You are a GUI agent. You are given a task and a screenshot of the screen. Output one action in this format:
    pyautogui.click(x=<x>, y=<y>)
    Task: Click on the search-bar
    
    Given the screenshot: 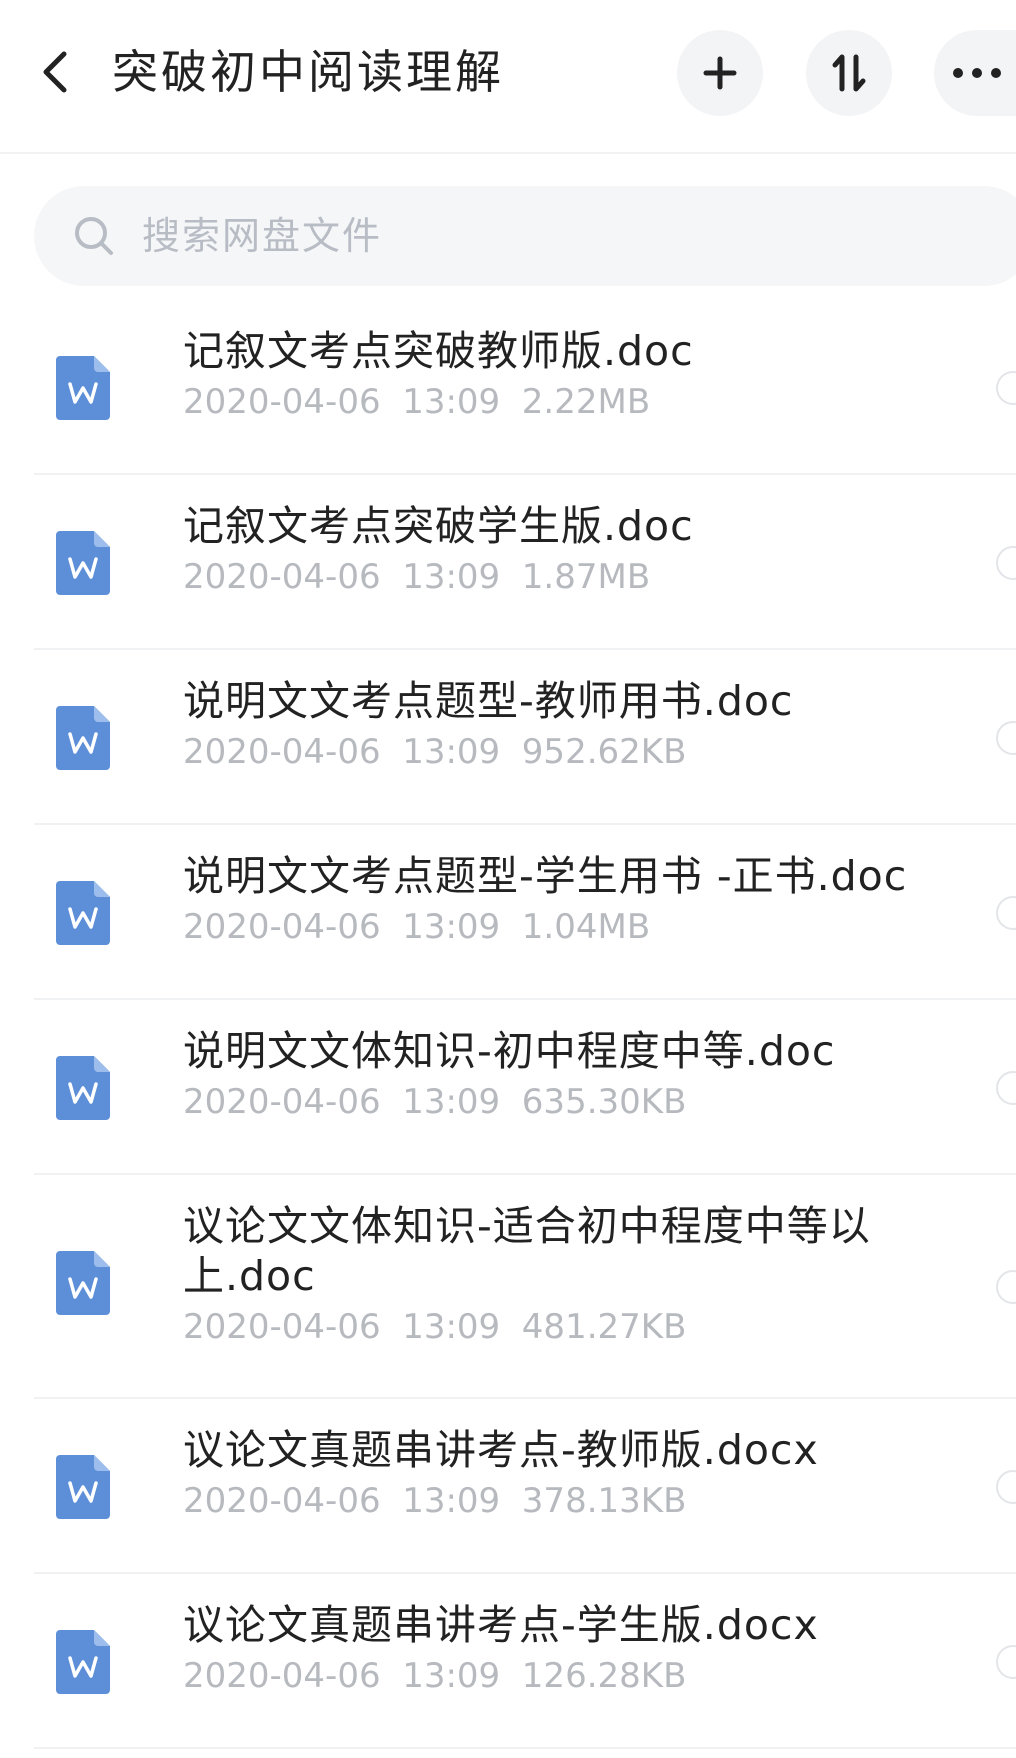 What is the action you would take?
    pyautogui.click(x=525, y=236)
    